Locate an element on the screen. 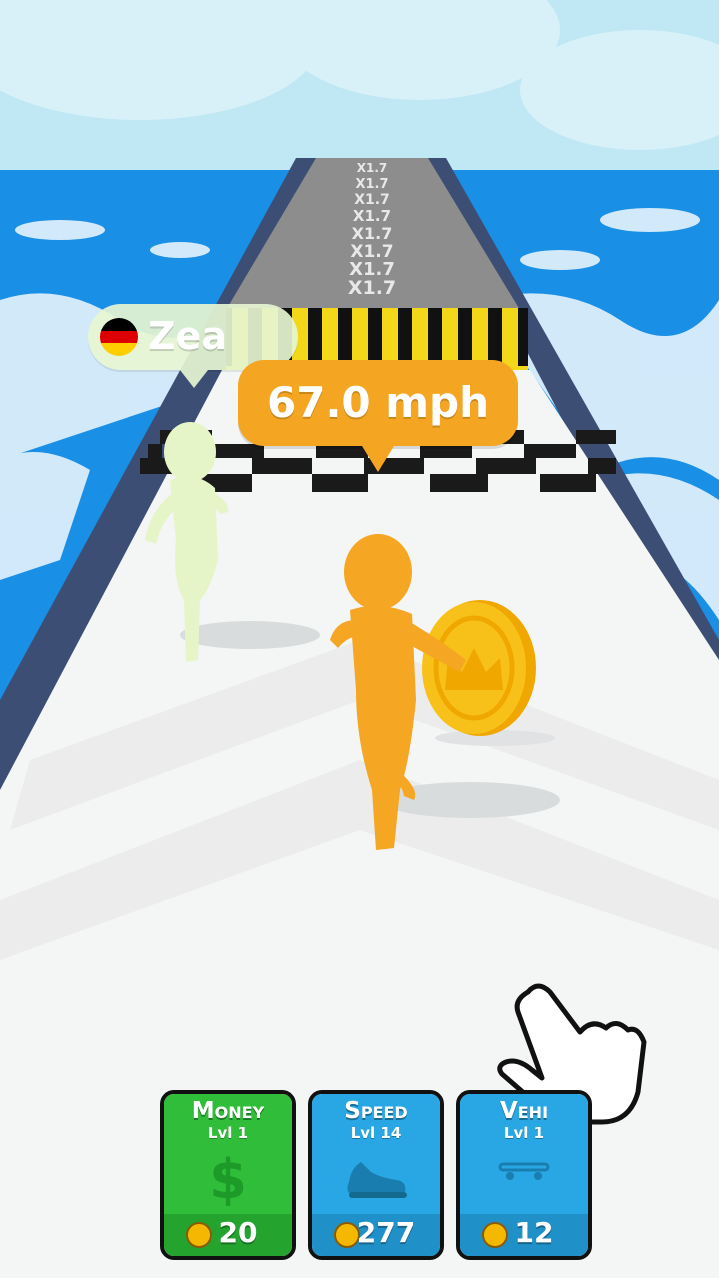 The width and height of the screenshot is (719, 1278). rival-name: Zea is located at coordinates (187, 336).